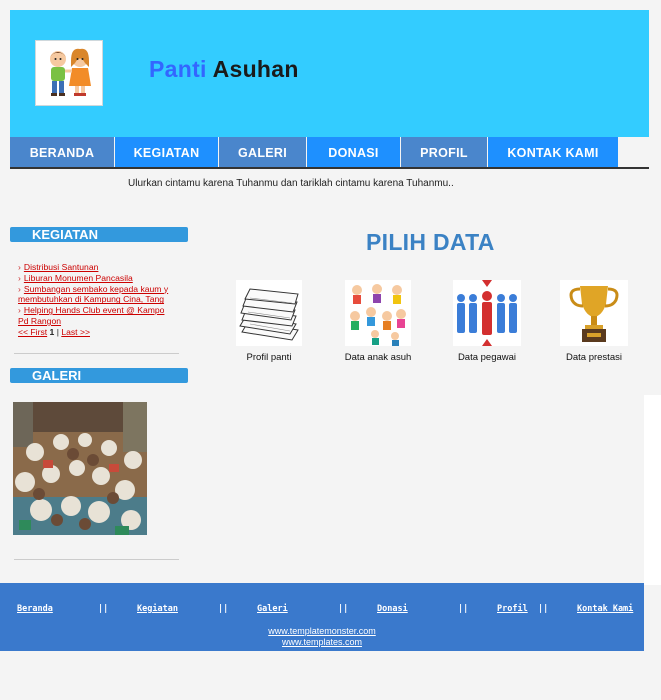  What do you see at coordinates (255, 69) in the screenshot?
I see `site-title-part2: Asuhan` at bounding box center [255, 69].